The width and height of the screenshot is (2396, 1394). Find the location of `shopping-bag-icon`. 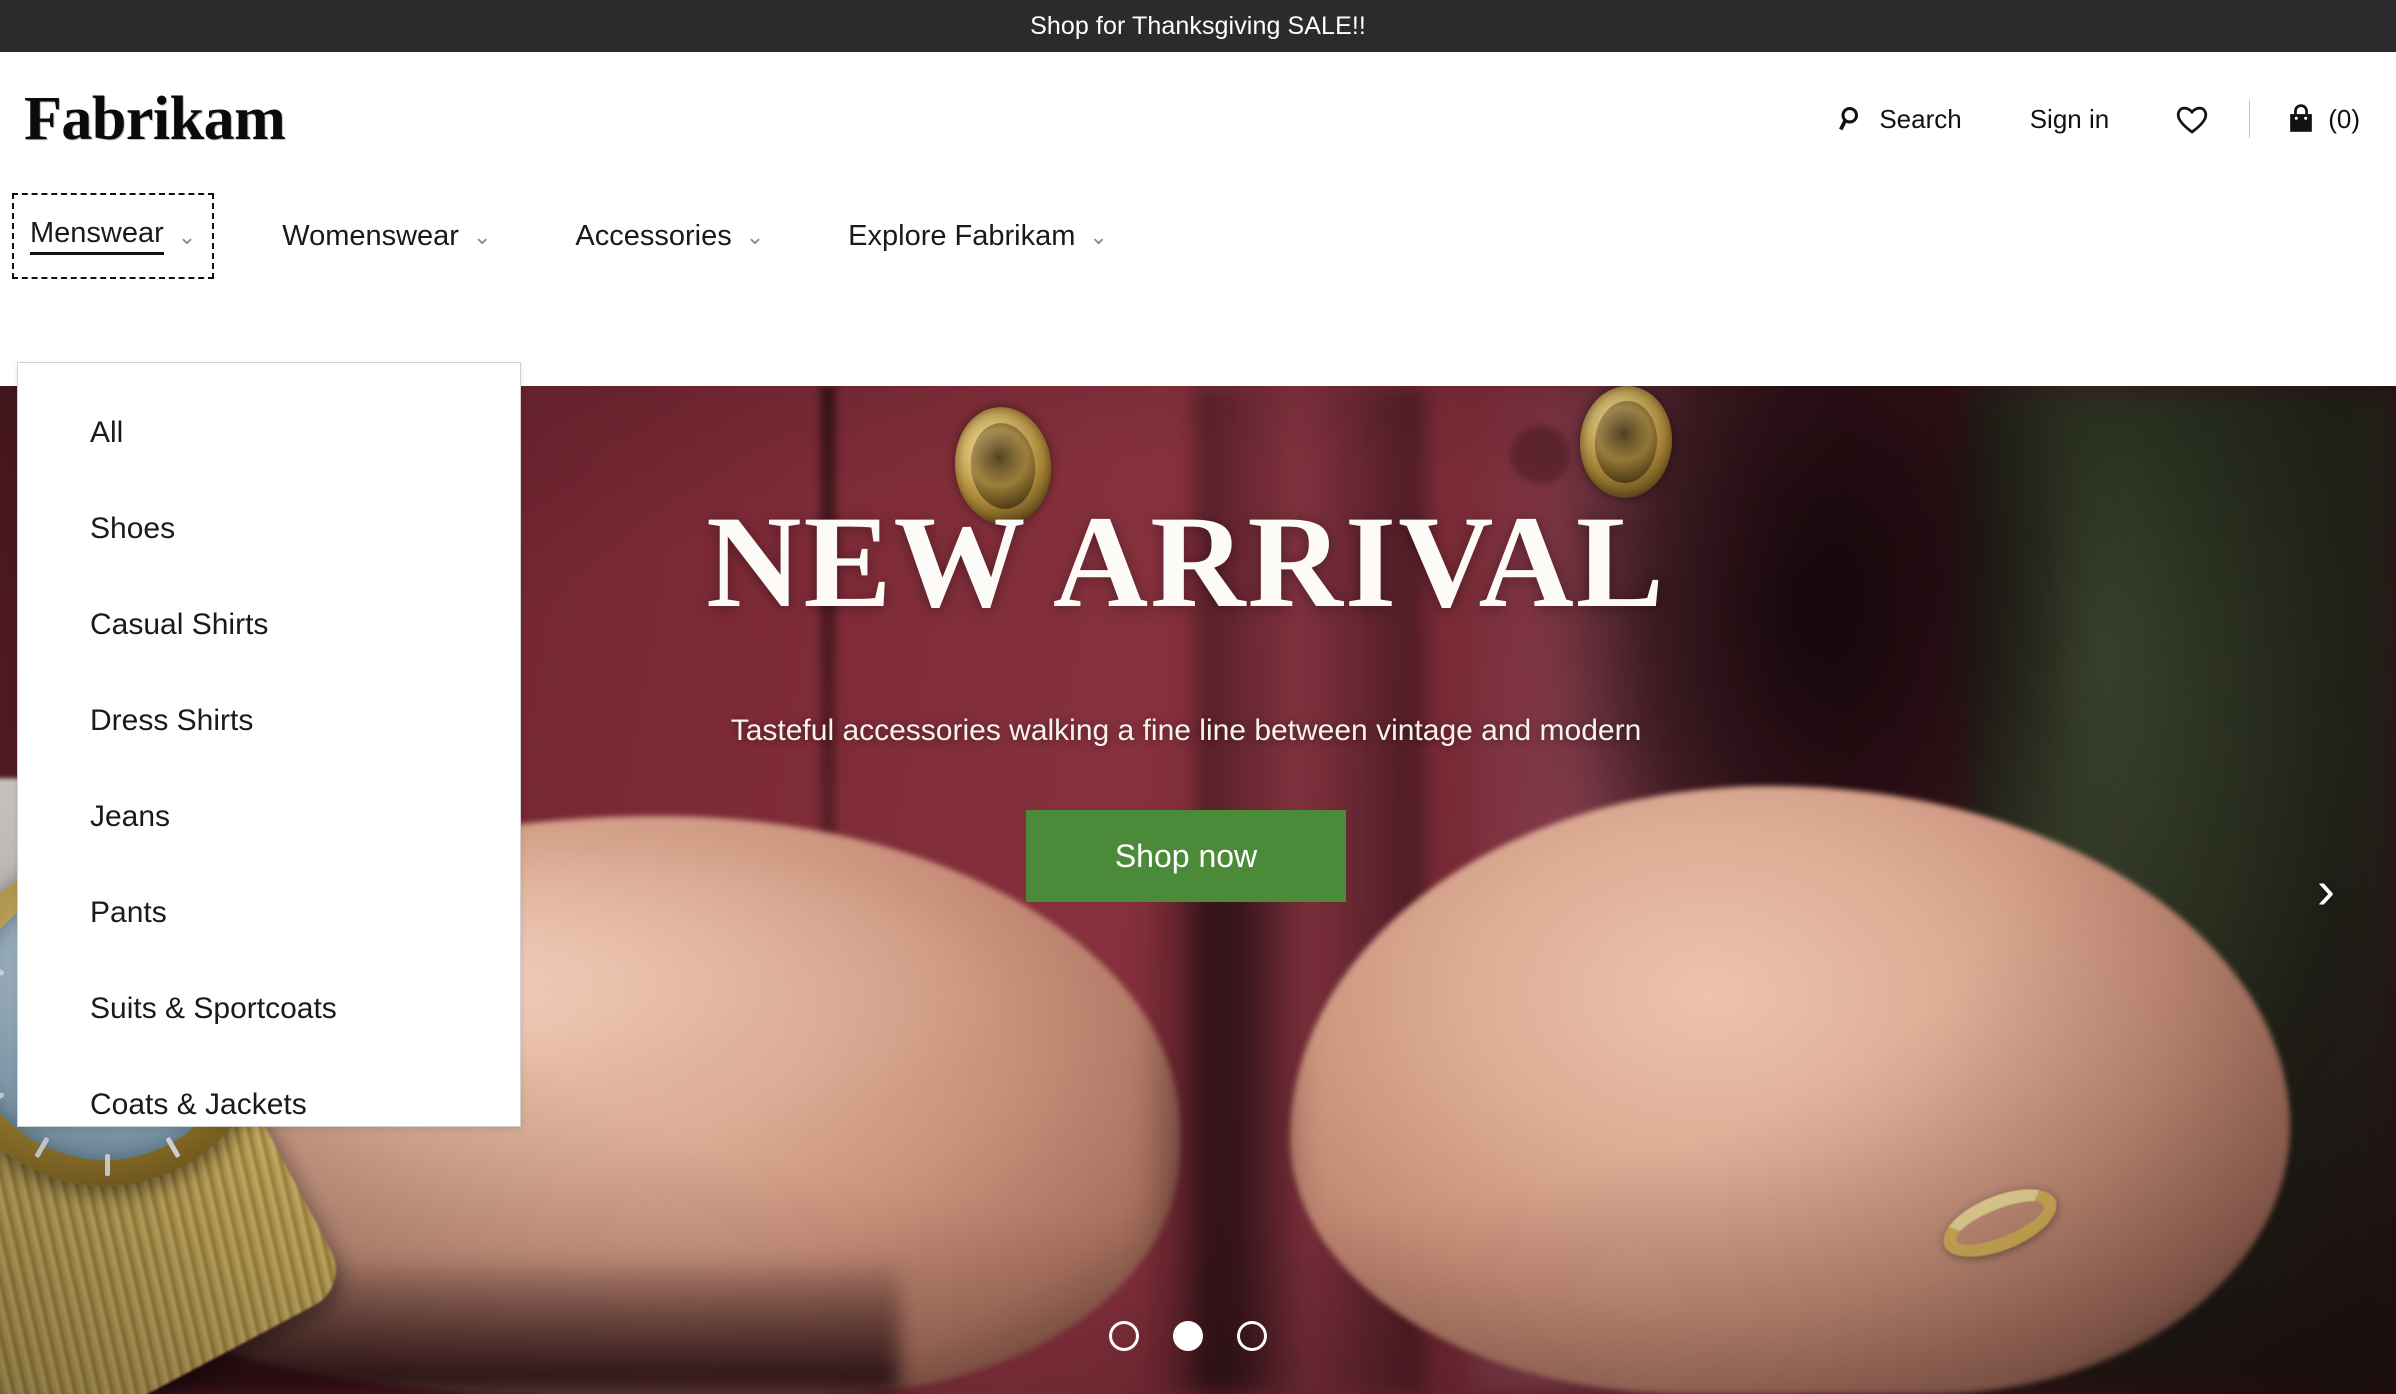

shopping-bag-icon is located at coordinates (2301, 119).